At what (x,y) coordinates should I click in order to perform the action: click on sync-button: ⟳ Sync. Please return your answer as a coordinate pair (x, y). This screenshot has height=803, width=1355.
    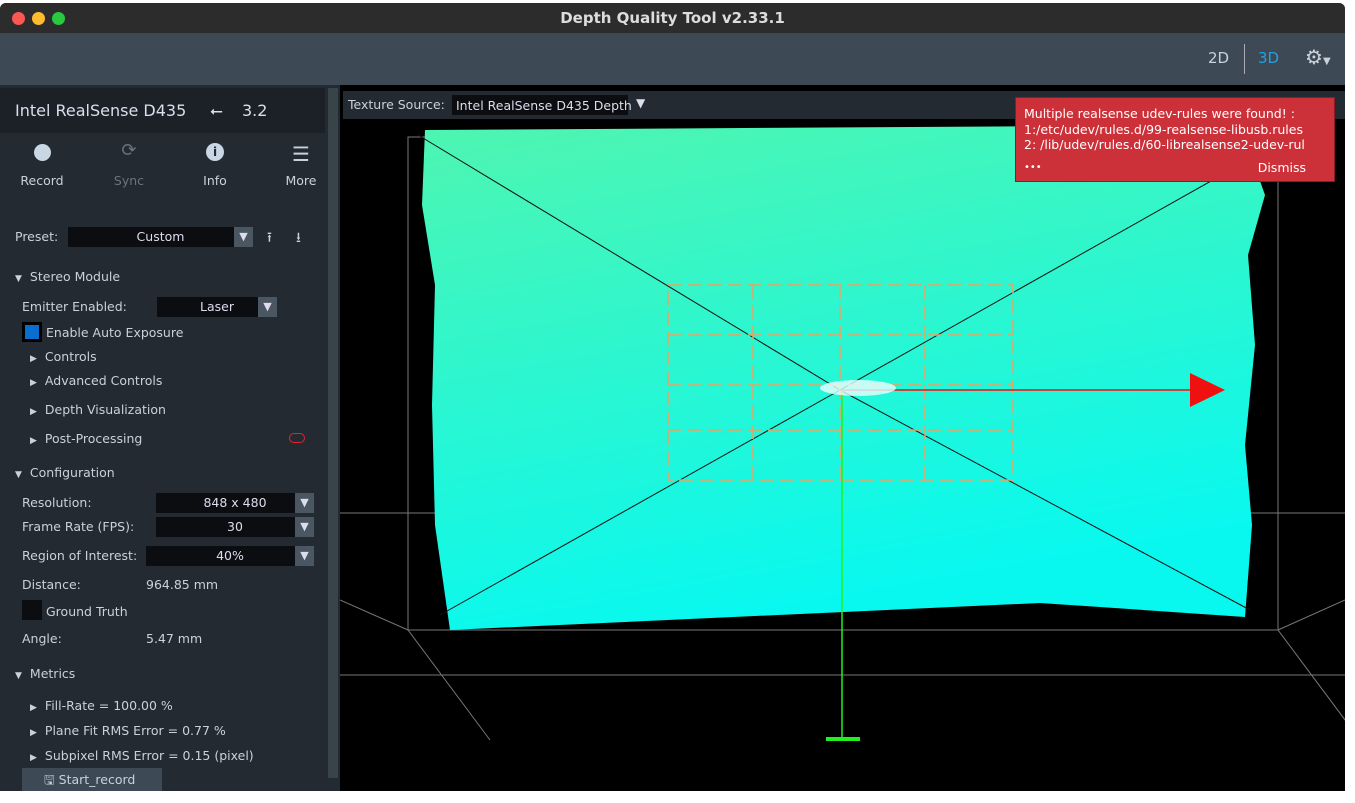
    Looking at the image, I should click on (129, 164).